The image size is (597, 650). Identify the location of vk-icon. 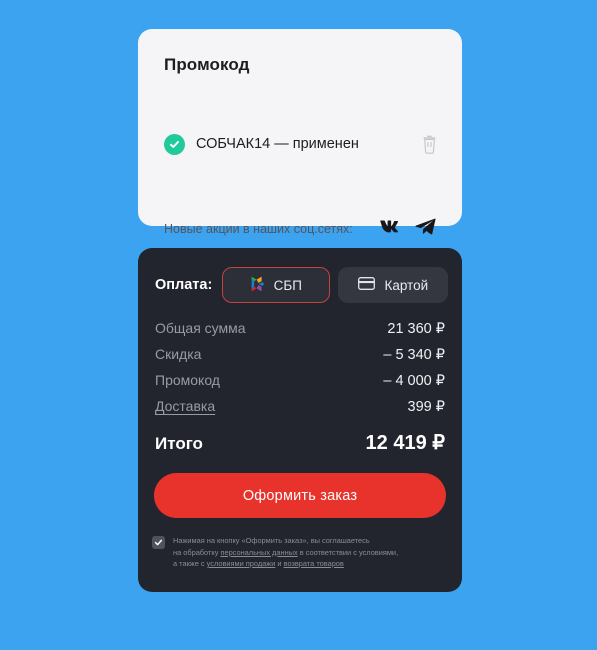
(390, 229).